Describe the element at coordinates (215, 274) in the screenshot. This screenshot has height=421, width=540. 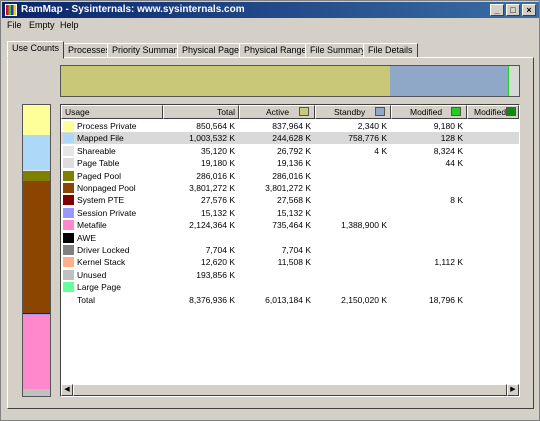
I see `cell-total: 193,856 K` at that location.